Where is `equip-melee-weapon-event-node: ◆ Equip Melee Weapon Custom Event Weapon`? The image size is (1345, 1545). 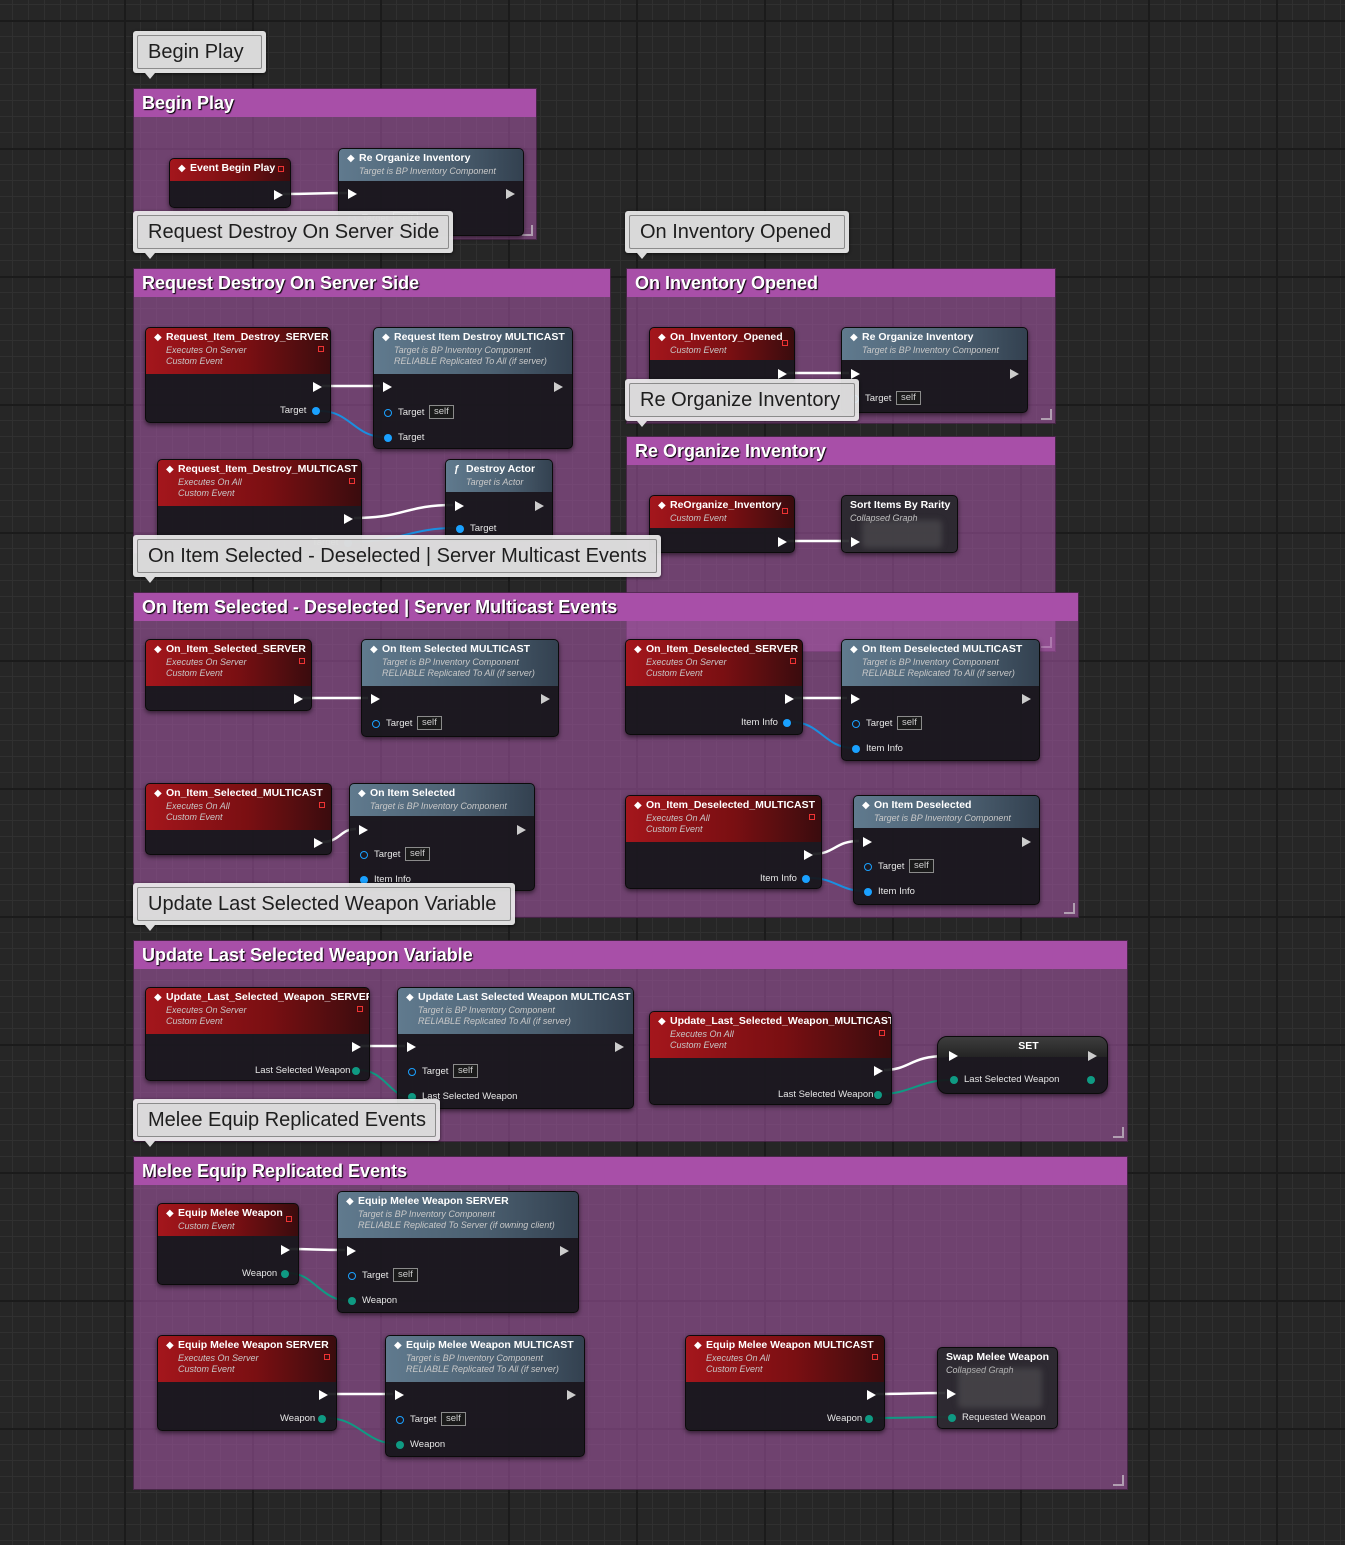 equip-melee-weapon-event-node: ◆ Equip Melee Weapon Custom Event Weapon is located at coordinates (228, 1244).